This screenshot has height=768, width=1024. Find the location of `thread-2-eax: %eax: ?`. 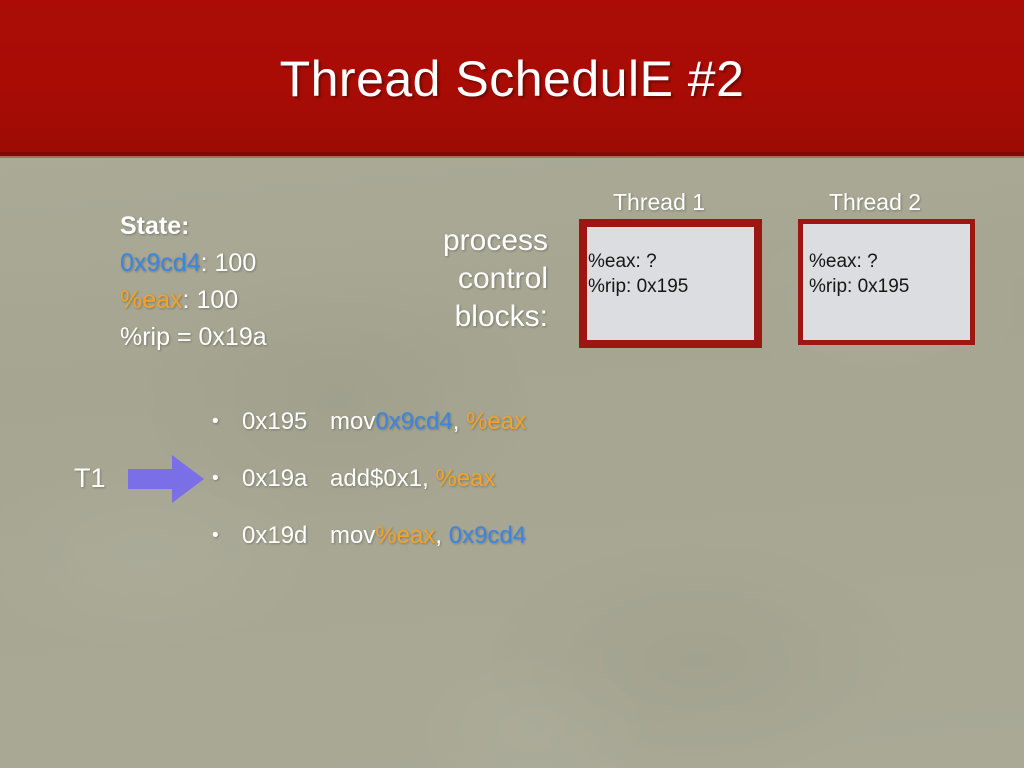

thread-2-eax: %eax: ? is located at coordinates (843, 261).